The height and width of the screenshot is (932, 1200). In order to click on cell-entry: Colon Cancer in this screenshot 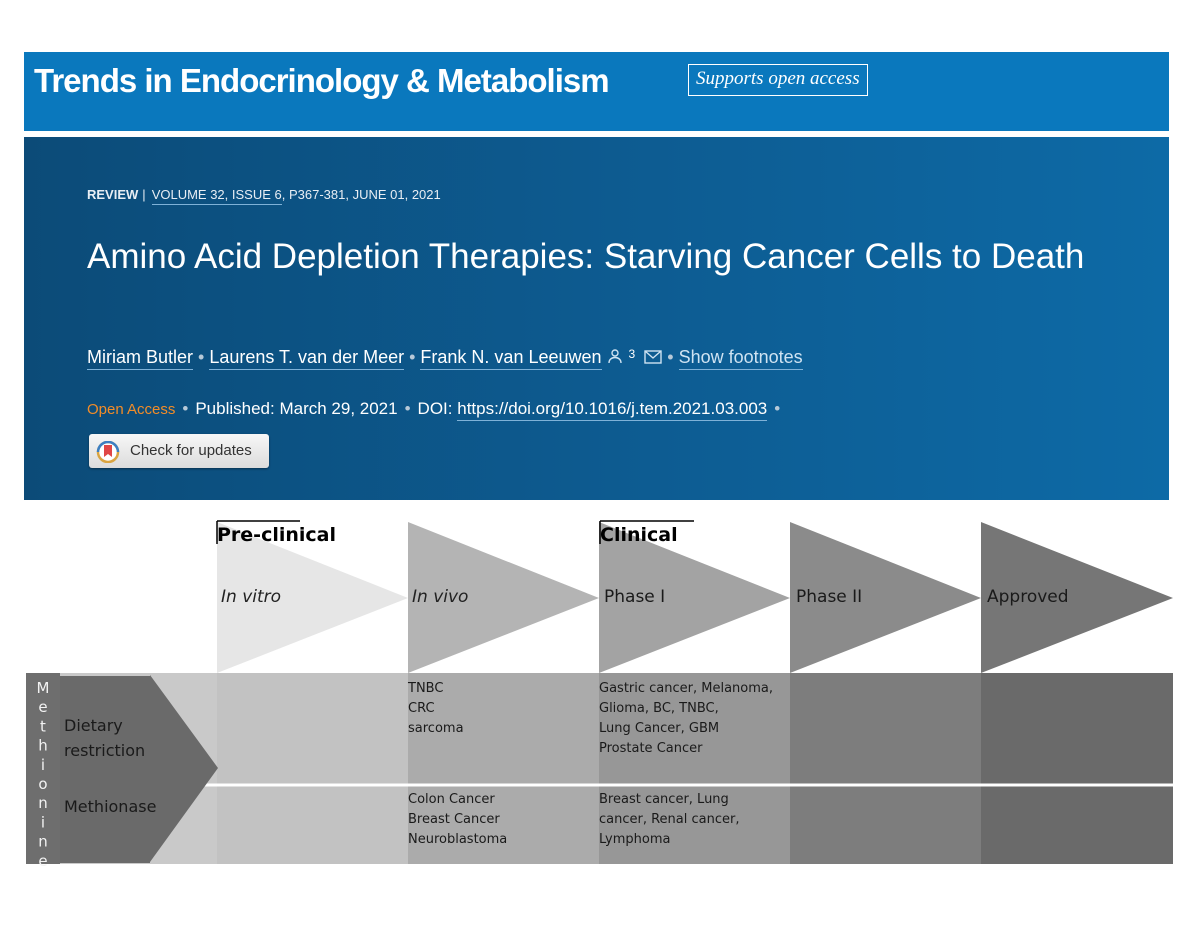, I will do `click(451, 799)`.